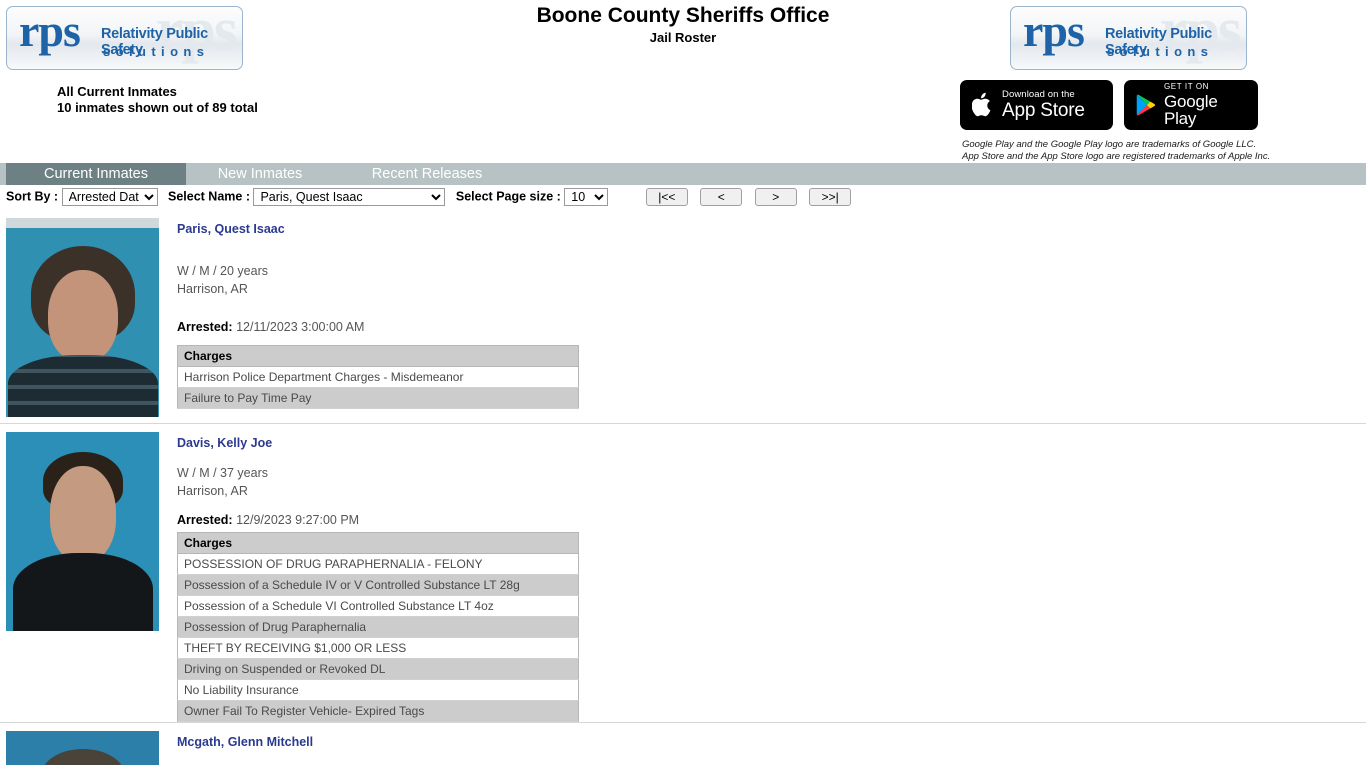  Describe the element at coordinates (209, 196) in the screenshot. I see `select-name-label: Select Name :` at that location.